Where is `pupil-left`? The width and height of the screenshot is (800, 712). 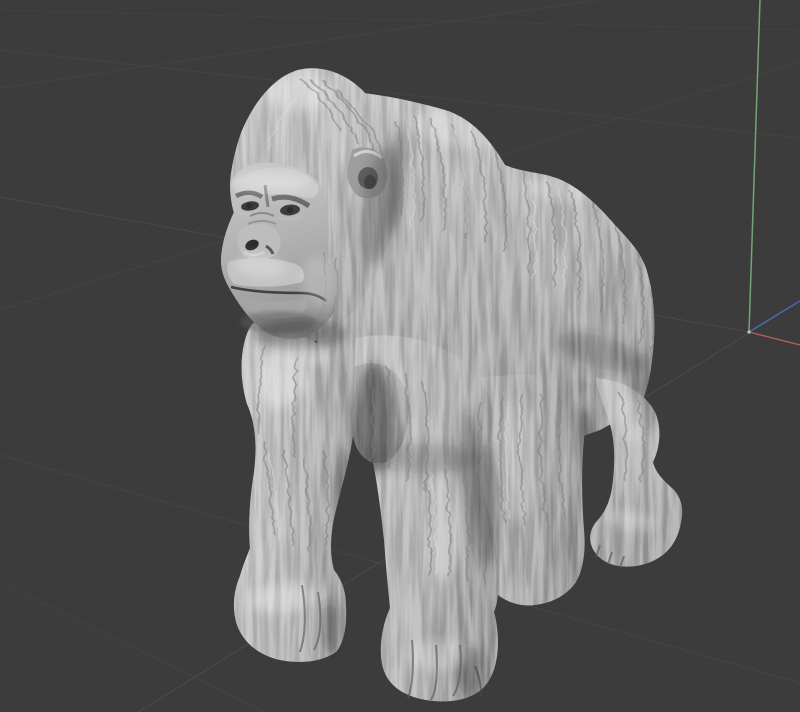
pupil-left is located at coordinates (249, 206).